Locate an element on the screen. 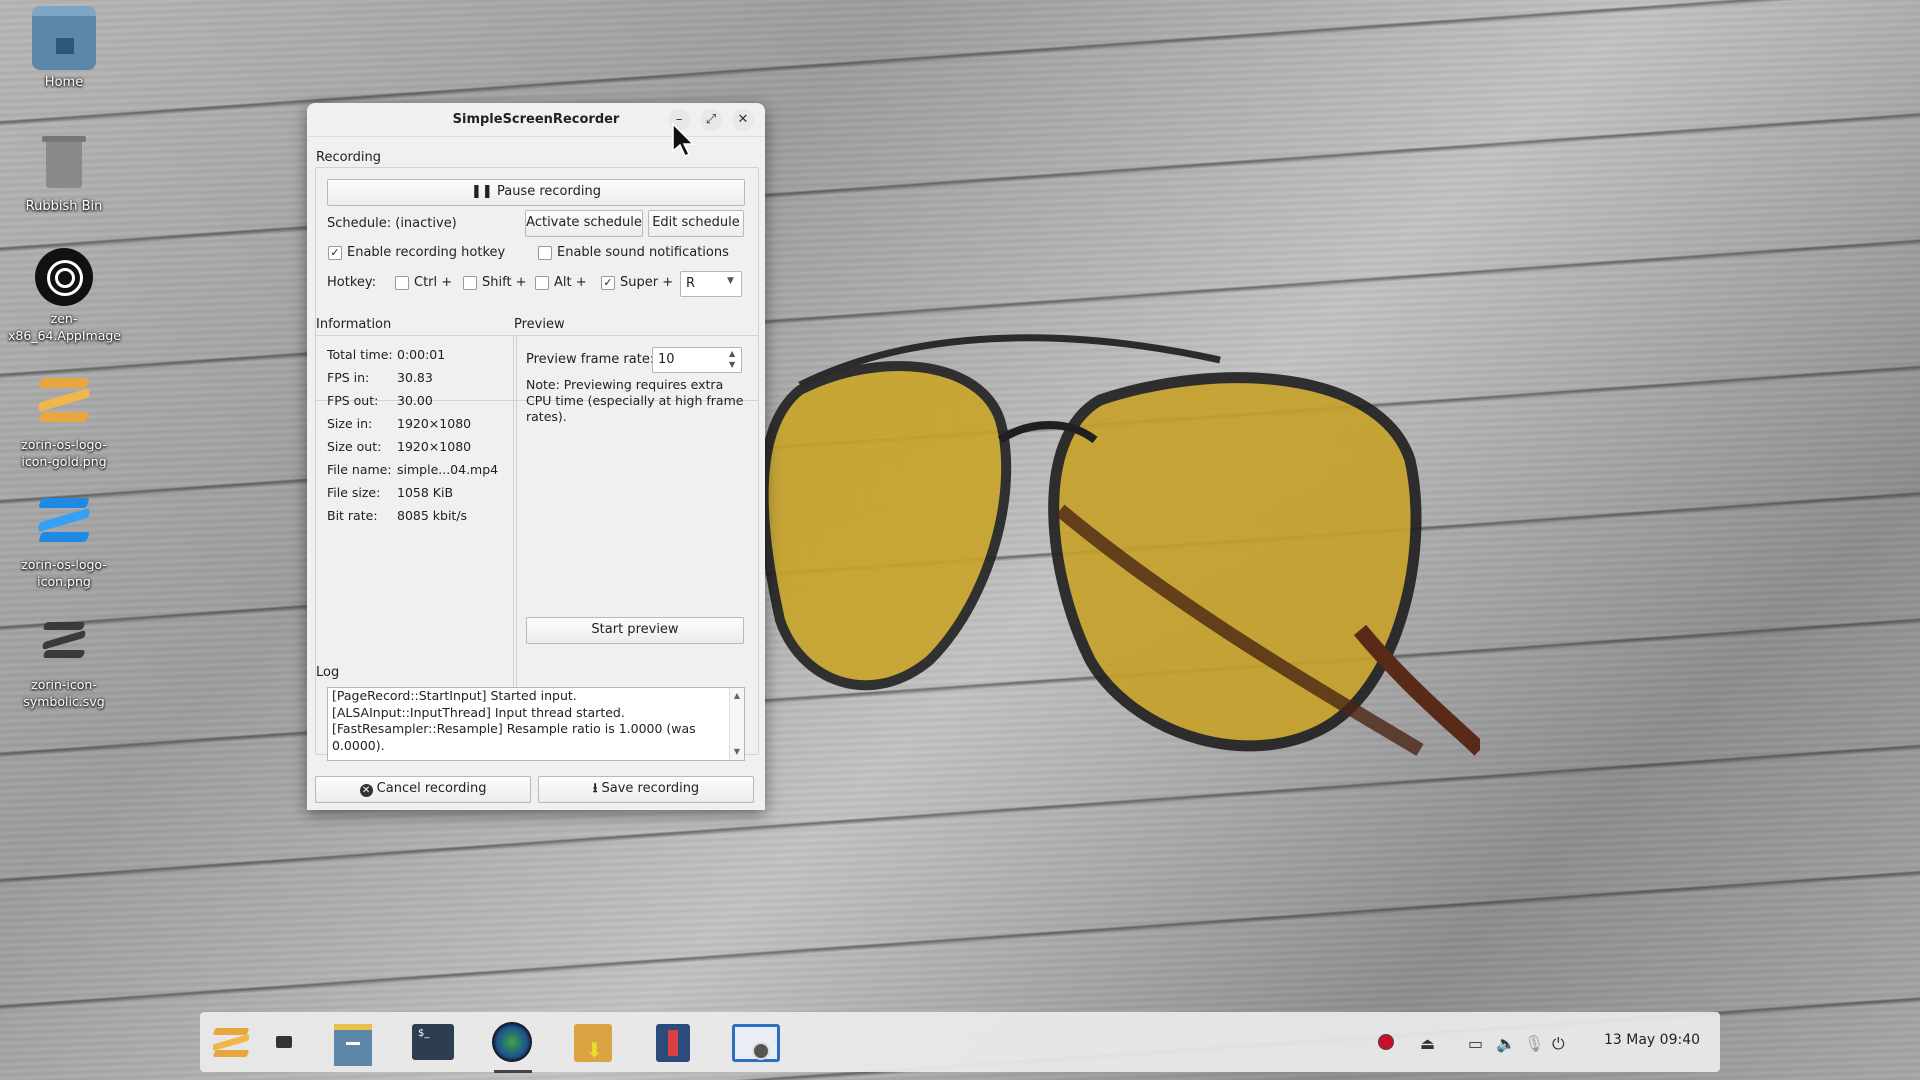 The width and height of the screenshot is (1920, 1080). maximize-button: ⤢ is located at coordinates (711, 120).